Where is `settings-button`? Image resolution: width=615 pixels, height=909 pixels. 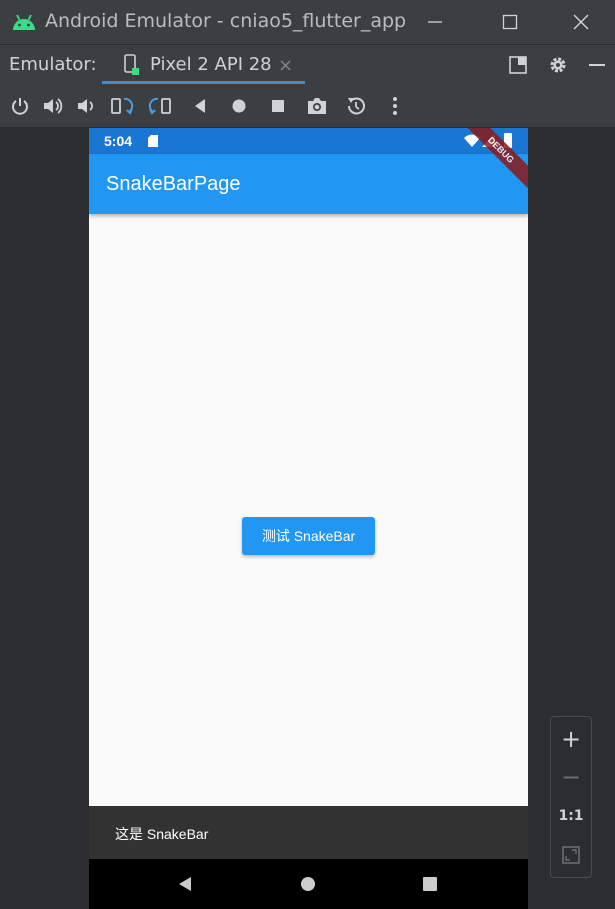
settings-button is located at coordinates (558, 65).